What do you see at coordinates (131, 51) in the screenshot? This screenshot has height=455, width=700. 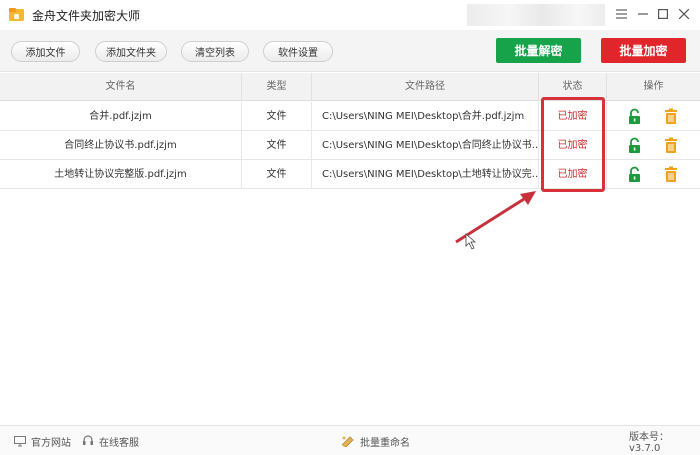 I see `add-folder-button: 添加文件夹` at bounding box center [131, 51].